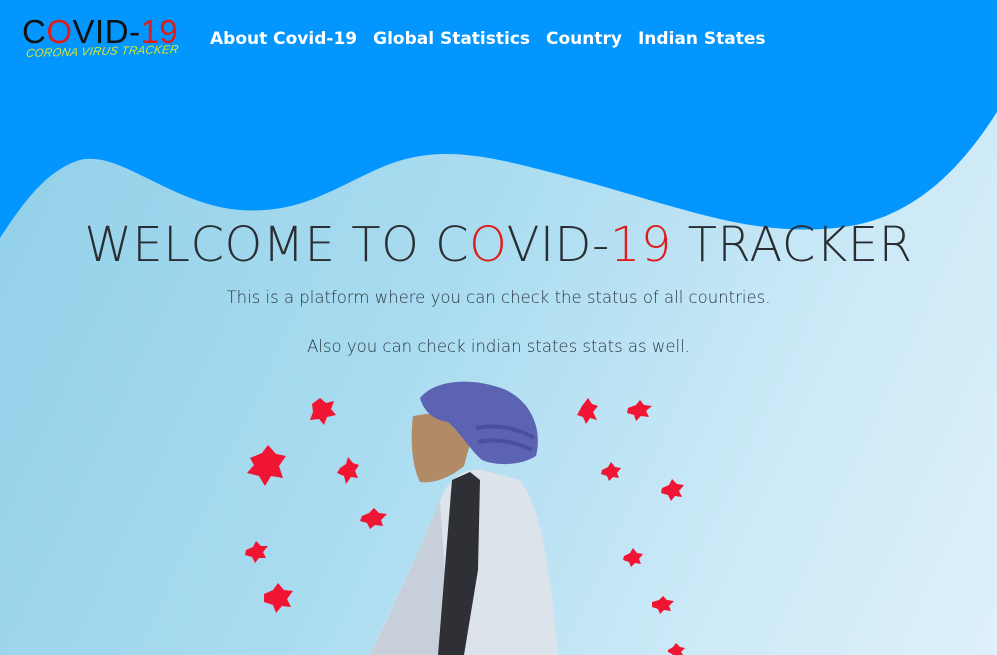 The image size is (997, 655). I want to click on hero-title: WELCOME TO COVID-19 TRACKER, so click(498, 245).